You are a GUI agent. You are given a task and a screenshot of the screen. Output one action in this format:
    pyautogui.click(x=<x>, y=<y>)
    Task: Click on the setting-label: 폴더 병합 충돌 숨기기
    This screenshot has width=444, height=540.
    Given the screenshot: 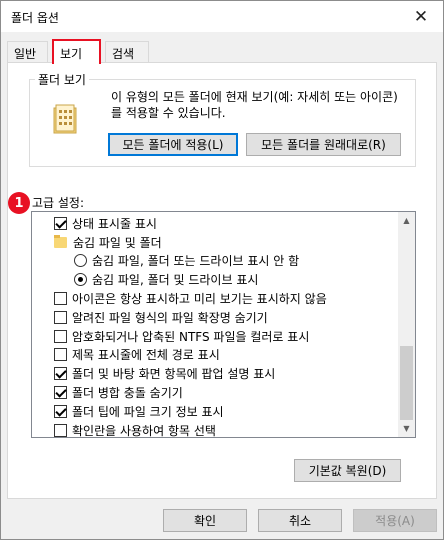 What is the action you would take?
    pyautogui.click(x=127, y=393)
    